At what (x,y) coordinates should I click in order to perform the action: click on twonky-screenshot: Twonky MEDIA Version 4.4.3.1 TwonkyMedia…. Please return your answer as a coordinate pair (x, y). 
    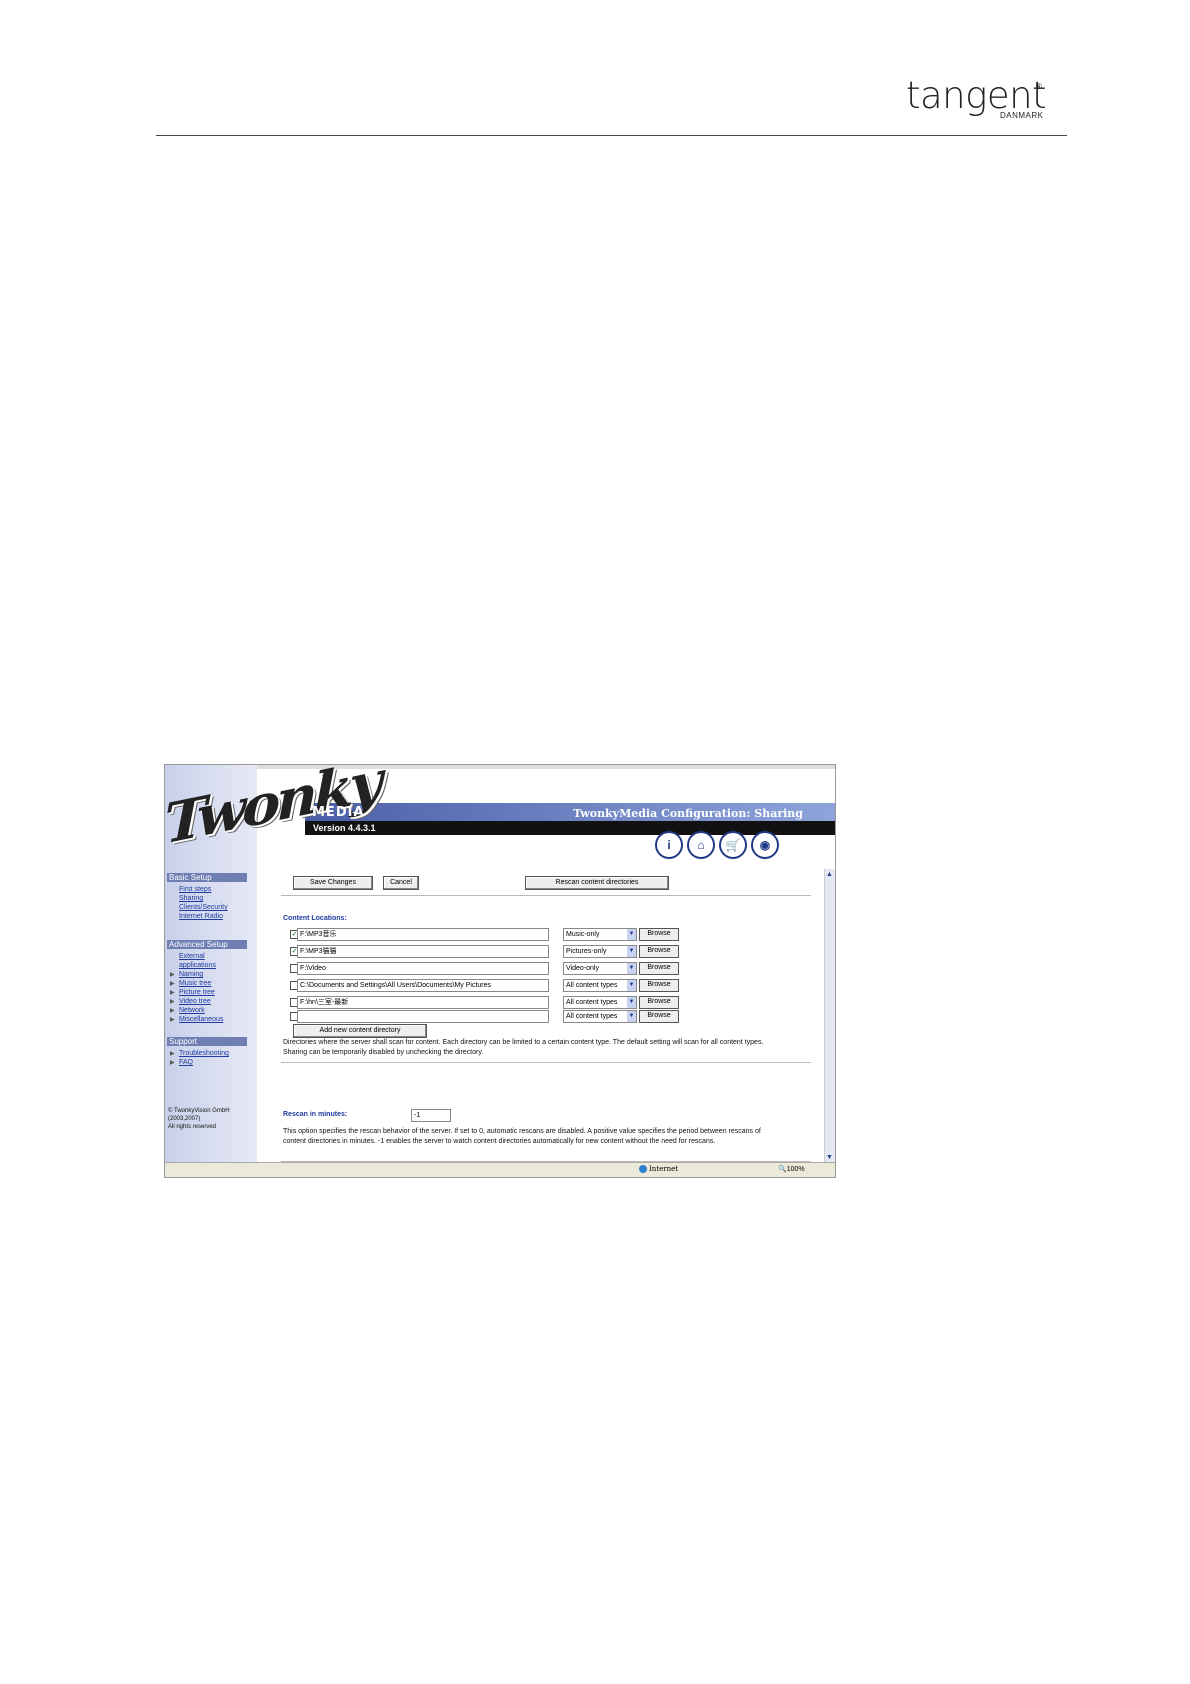
    Looking at the image, I should click on (500, 971).